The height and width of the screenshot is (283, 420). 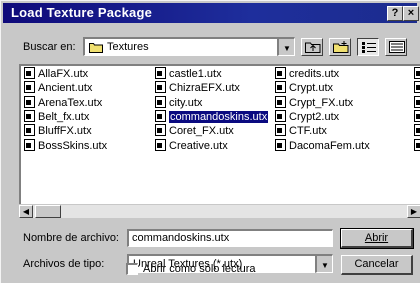 I want to click on file-item: ChizraEFX.utx, so click(x=197, y=88).